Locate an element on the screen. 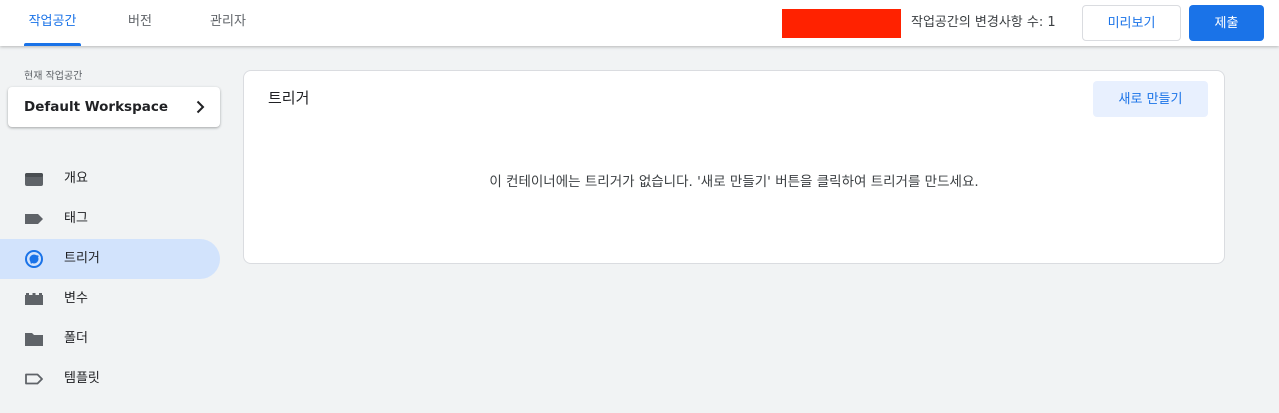 The width and height of the screenshot is (1279, 413). tag-icon is located at coordinates (34, 219).